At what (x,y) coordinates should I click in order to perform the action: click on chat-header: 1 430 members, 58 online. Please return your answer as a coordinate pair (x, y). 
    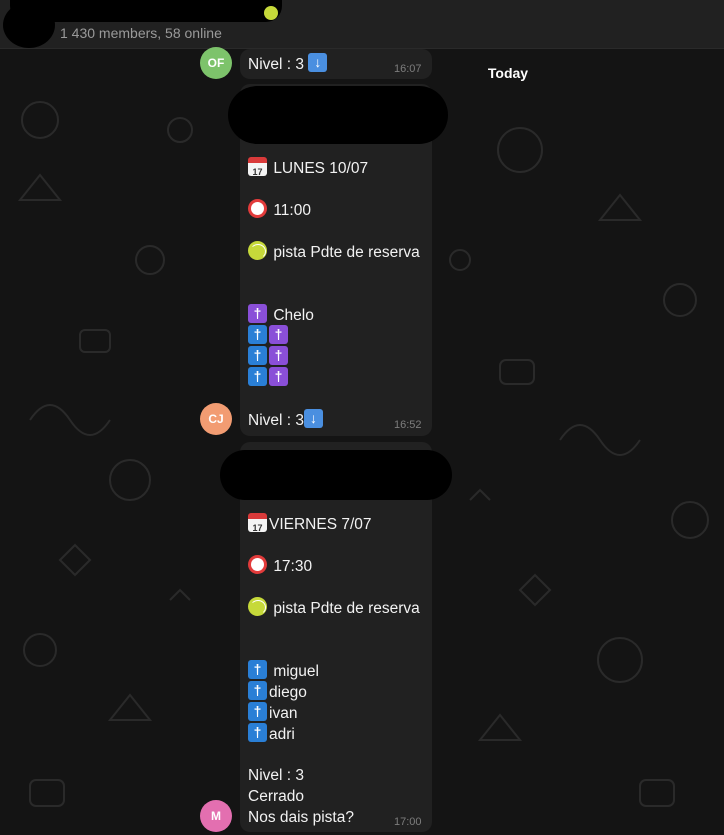
    Looking at the image, I should click on (362, 24).